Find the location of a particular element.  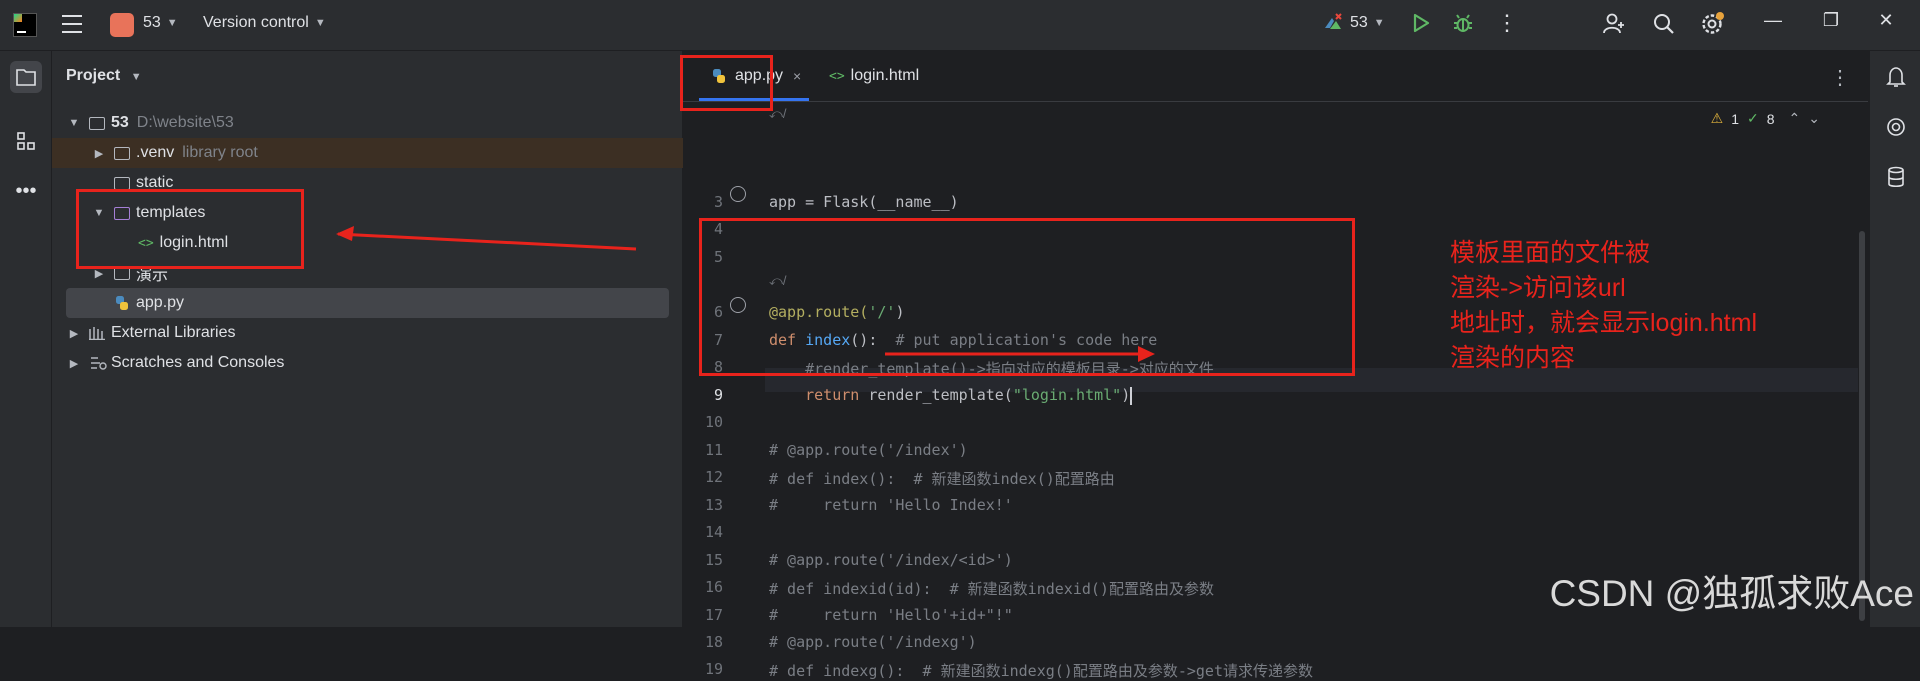

code-line-9: return render_template("login.html") is located at coordinates (951, 395).